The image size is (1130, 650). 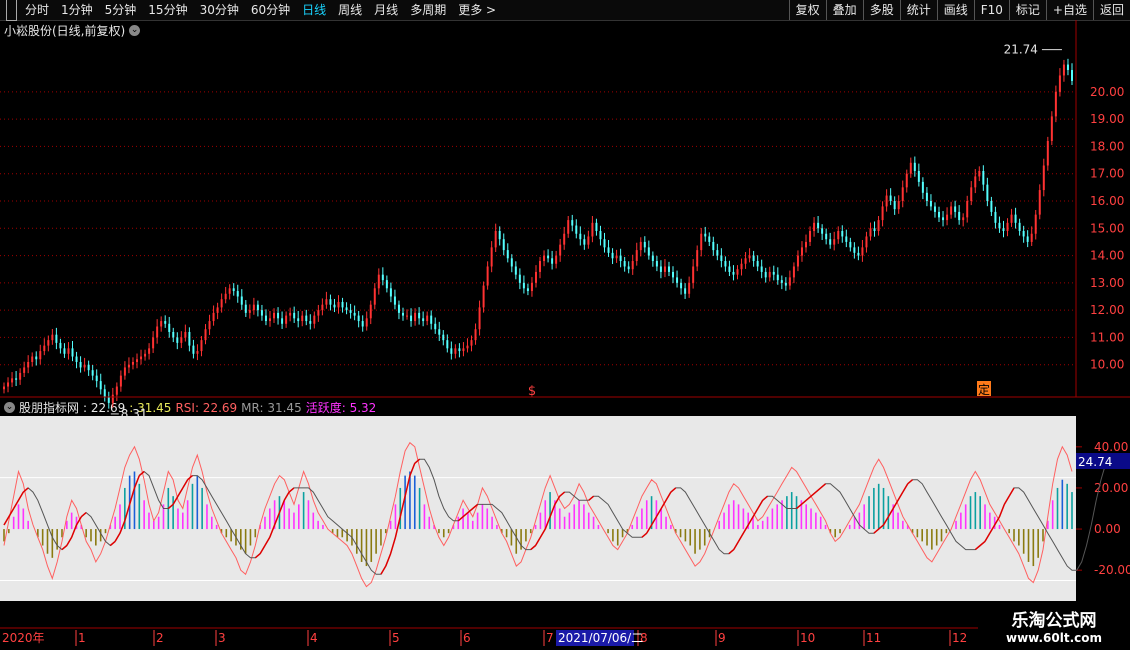 What do you see at coordinates (1107, 146) in the screenshot?
I see `price-tick-label: 18.00` at bounding box center [1107, 146].